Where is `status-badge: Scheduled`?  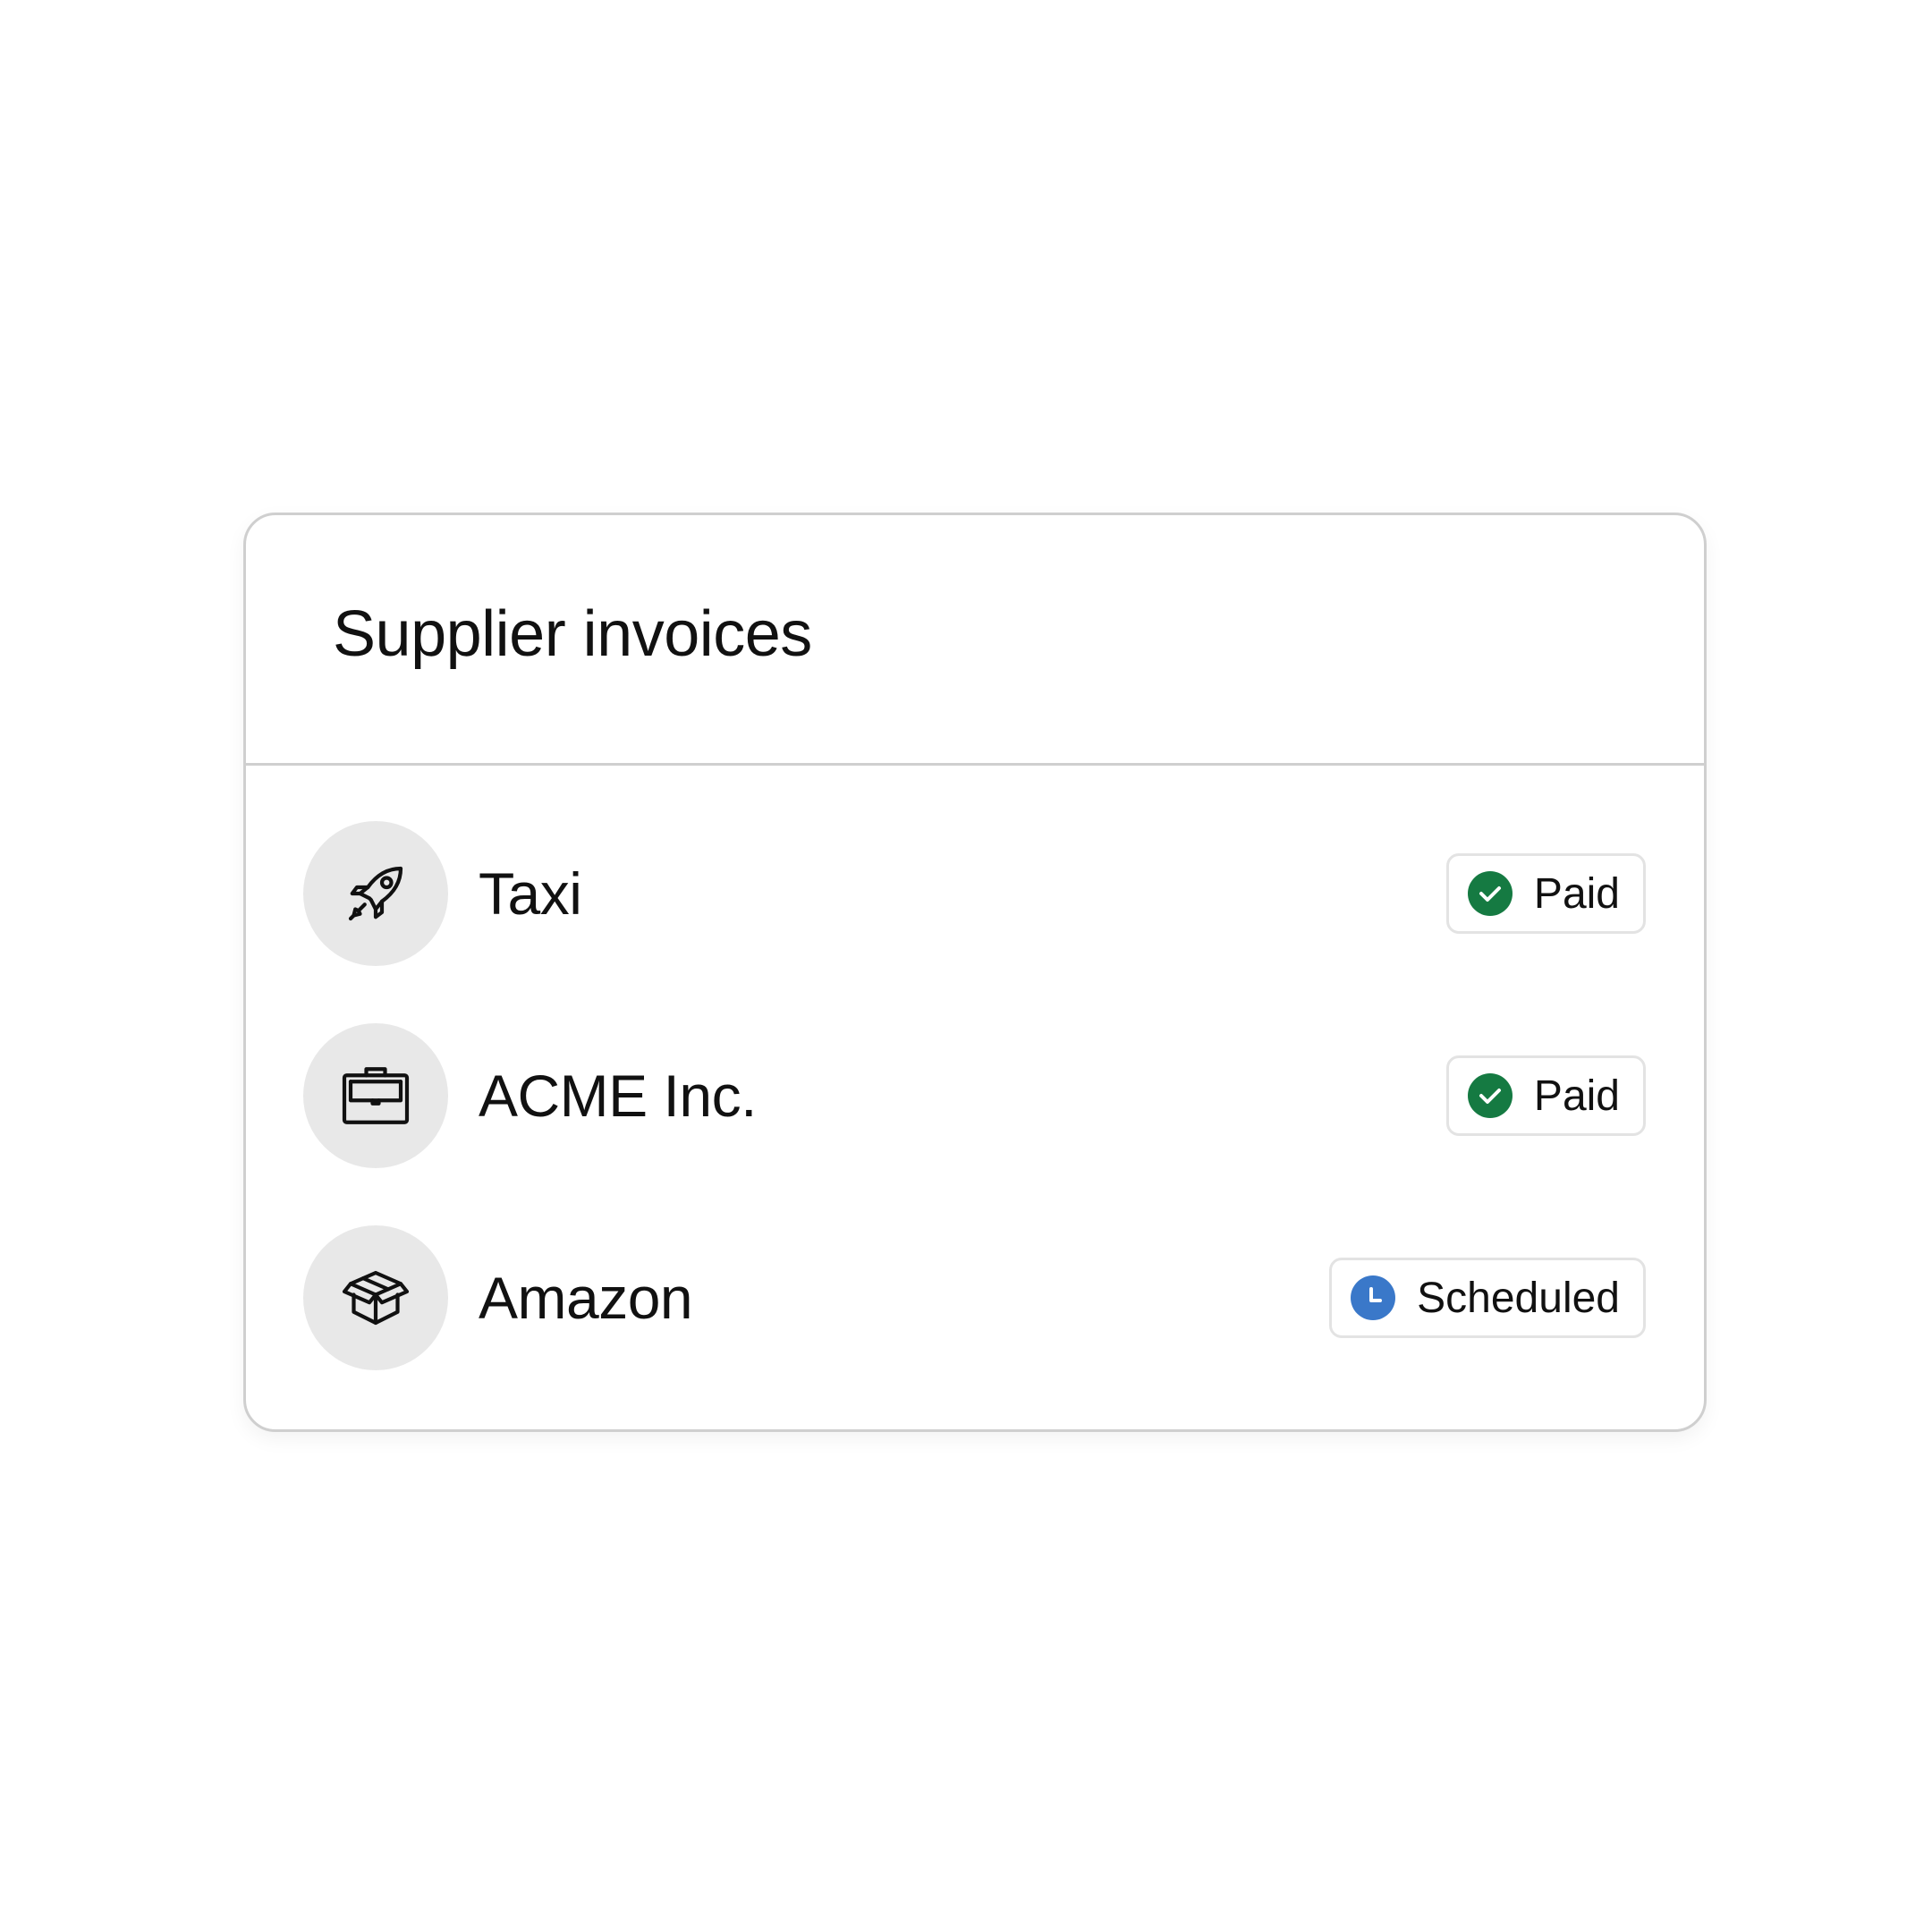 status-badge: Scheduled is located at coordinates (1487, 1298).